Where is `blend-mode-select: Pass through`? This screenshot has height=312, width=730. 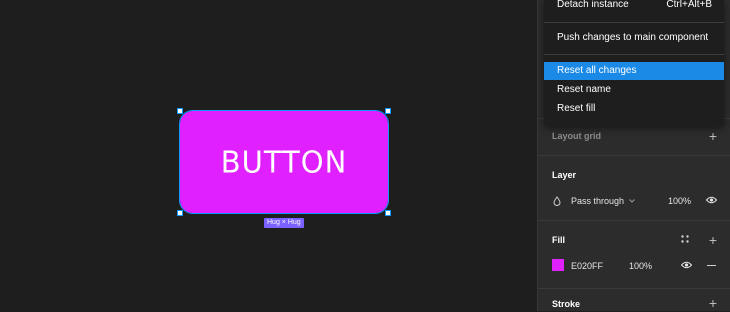 blend-mode-select: Pass through is located at coordinates (597, 201).